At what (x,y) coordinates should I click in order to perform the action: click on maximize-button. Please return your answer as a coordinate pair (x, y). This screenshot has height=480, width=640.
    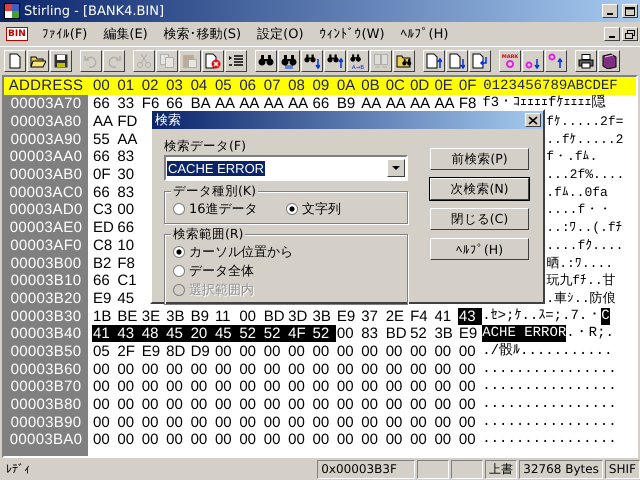
    Looking at the image, I should click on (630, 11).